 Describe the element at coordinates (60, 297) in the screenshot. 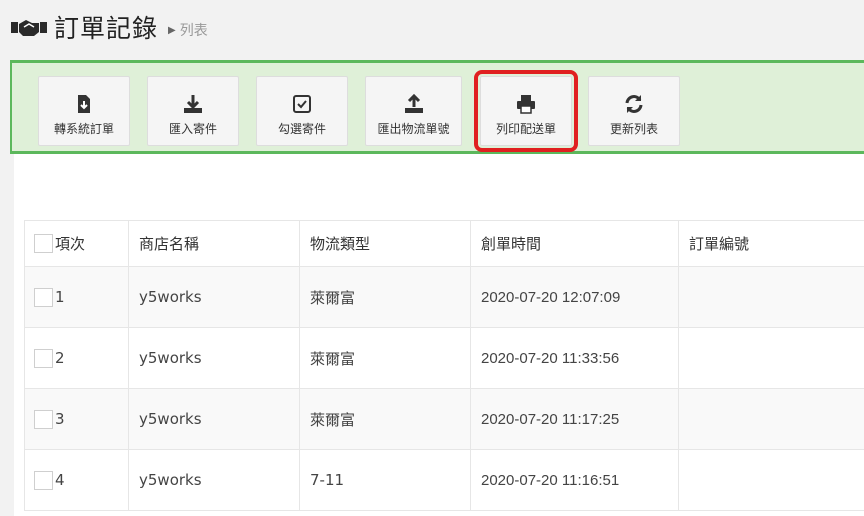

I see `row-index: 1` at that location.